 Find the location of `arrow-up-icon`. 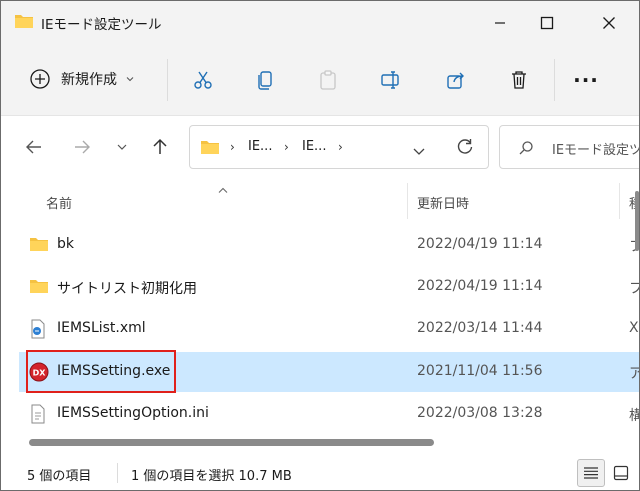

arrow-up-icon is located at coordinates (160, 146).